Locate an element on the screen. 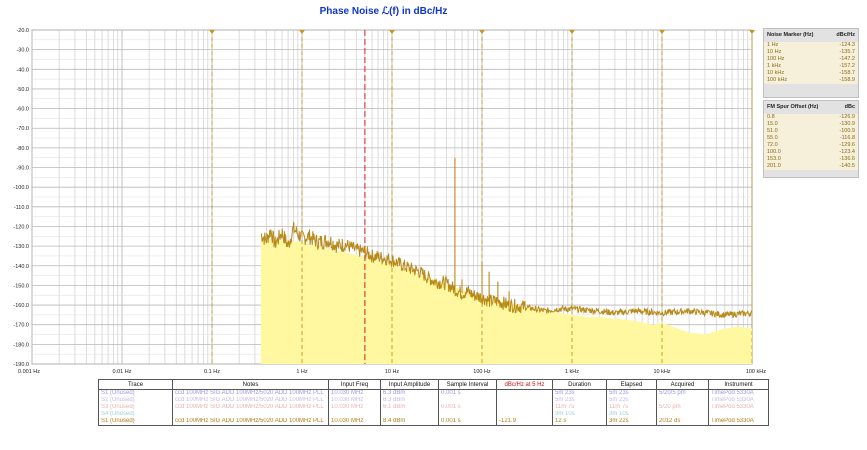 The width and height of the screenshot is (867, 450). x-tick-label: 1 kHz is located at coordinates (572, 372).